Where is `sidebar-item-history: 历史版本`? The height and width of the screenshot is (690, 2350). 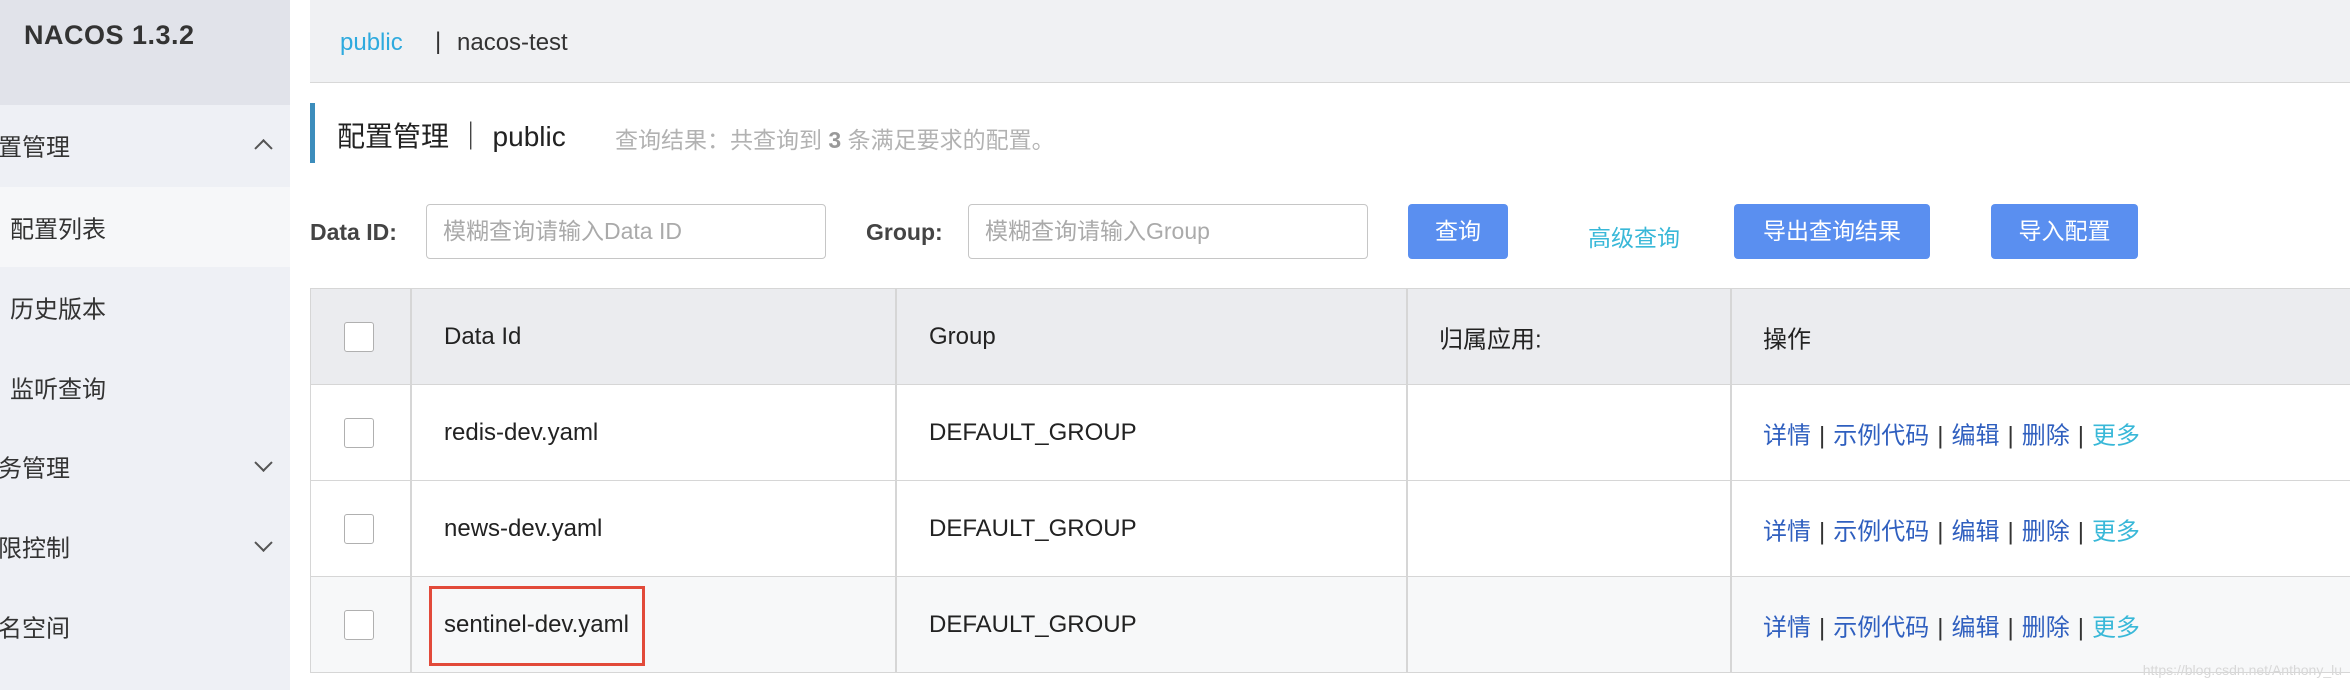 sidebar-item-history: 历史版本 is located at coordinates (145, 307).